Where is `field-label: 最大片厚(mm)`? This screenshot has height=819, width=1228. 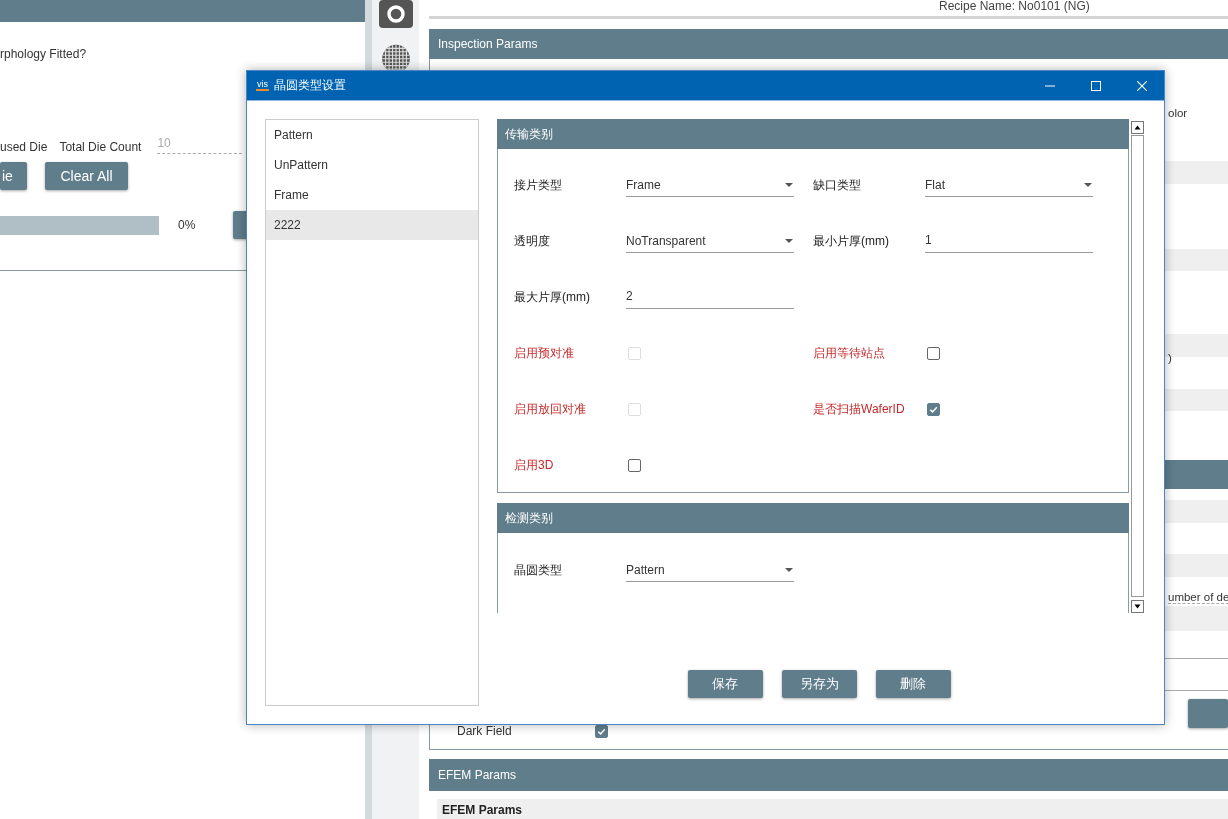 field-label: 最大片厚(mm) is located at coordinates (552, 297).